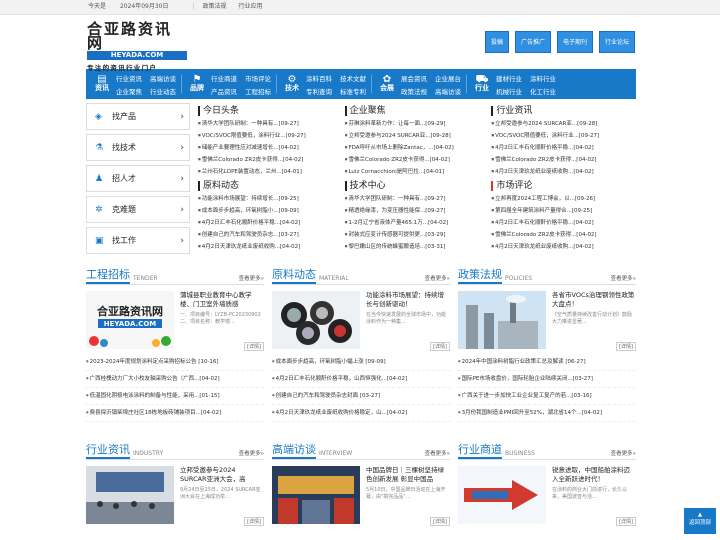  Describe the element at coordinates (418, 124) in the screenshot. I see `list-item: 芬琳涂料革新力作：让每一面...[09-29]` at that location.